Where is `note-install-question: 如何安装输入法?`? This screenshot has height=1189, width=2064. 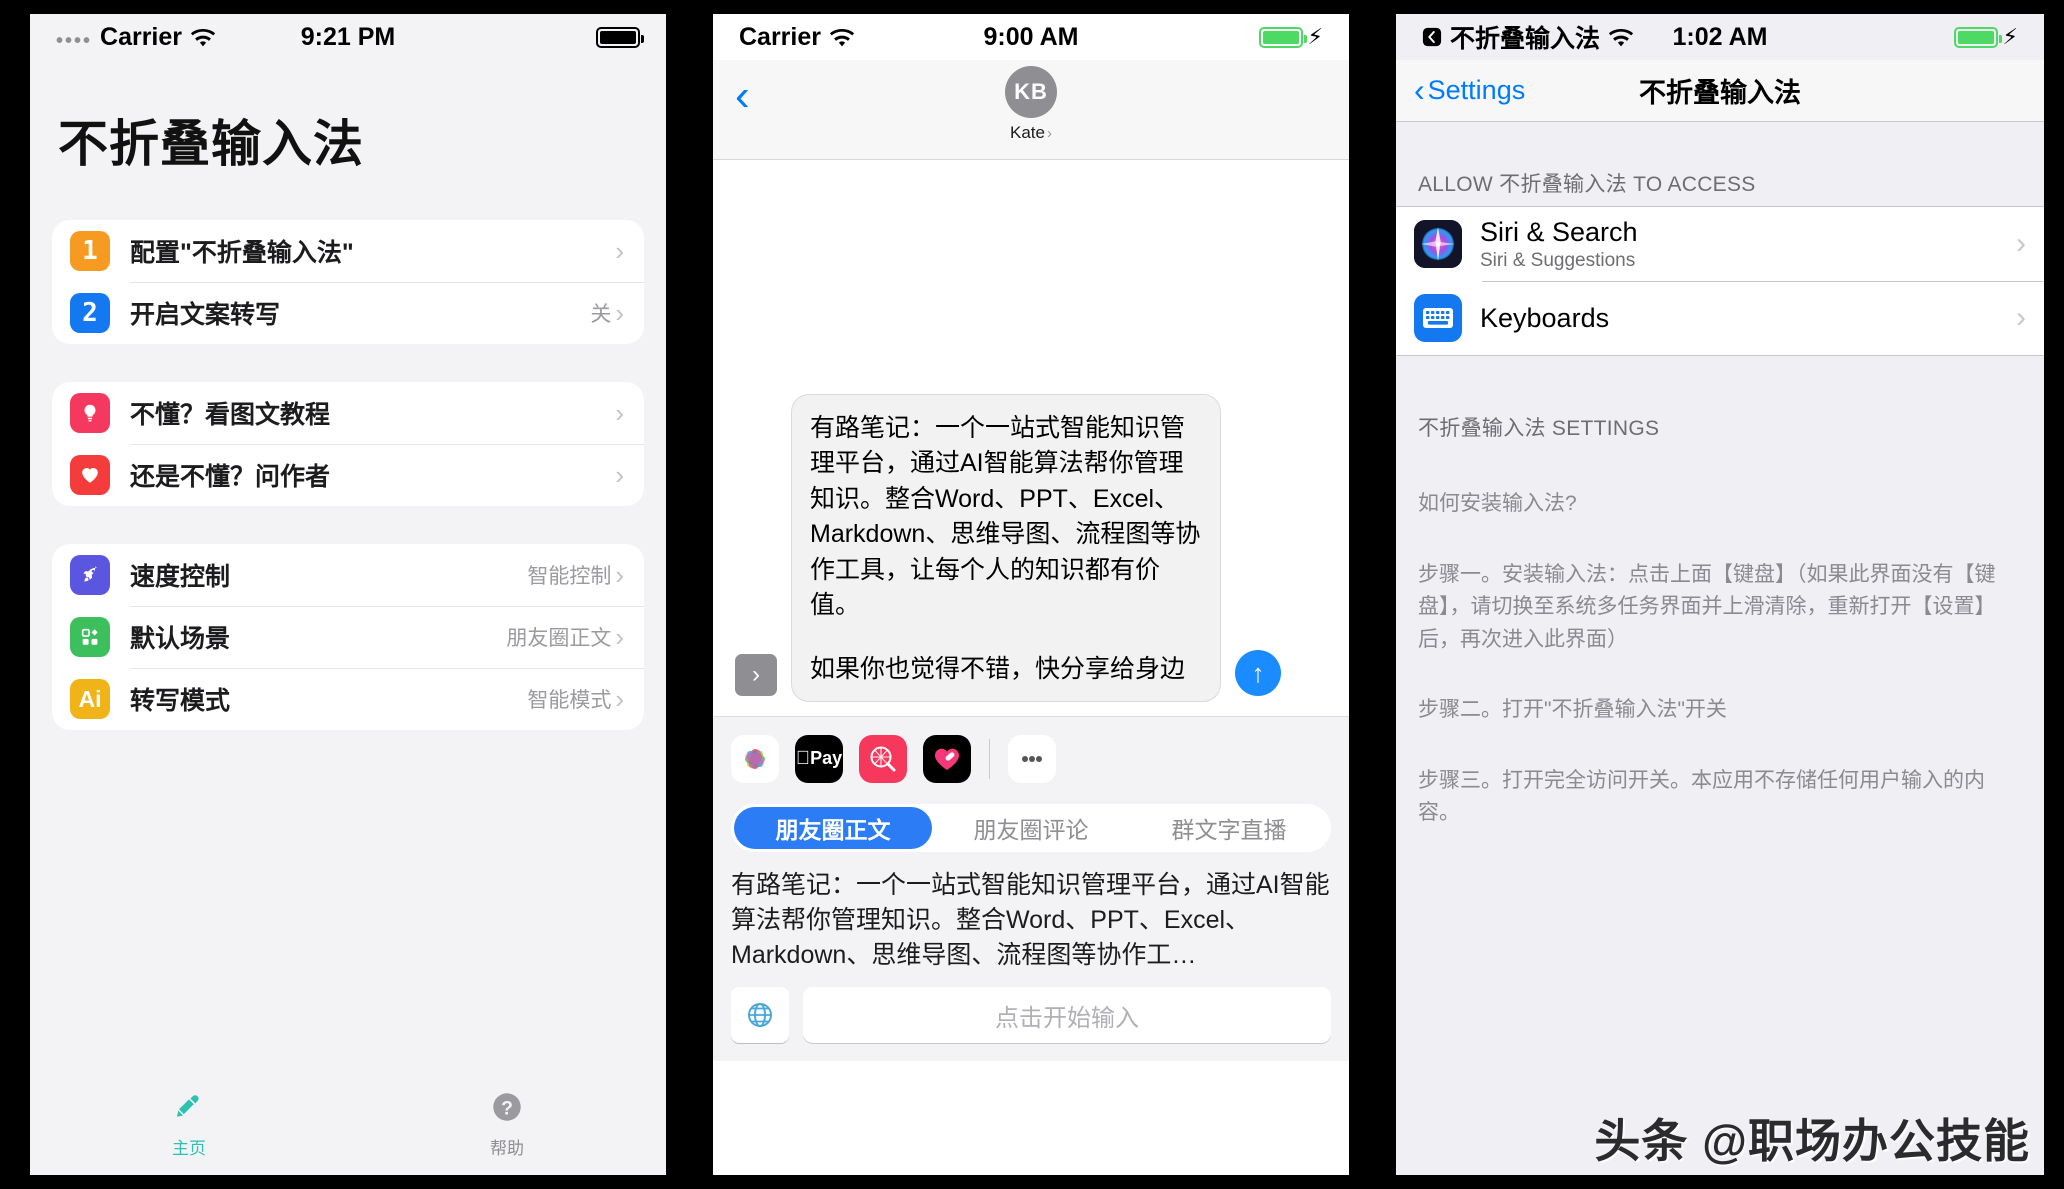 note-install-question: 如何安装输入法? is located at coordinates (1497, 503).